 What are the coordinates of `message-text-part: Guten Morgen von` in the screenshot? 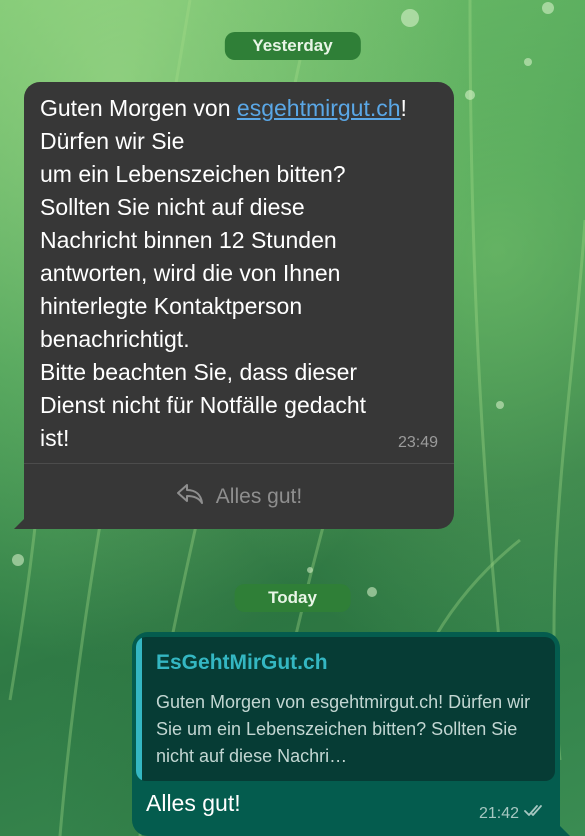 It's located at (138, 108).